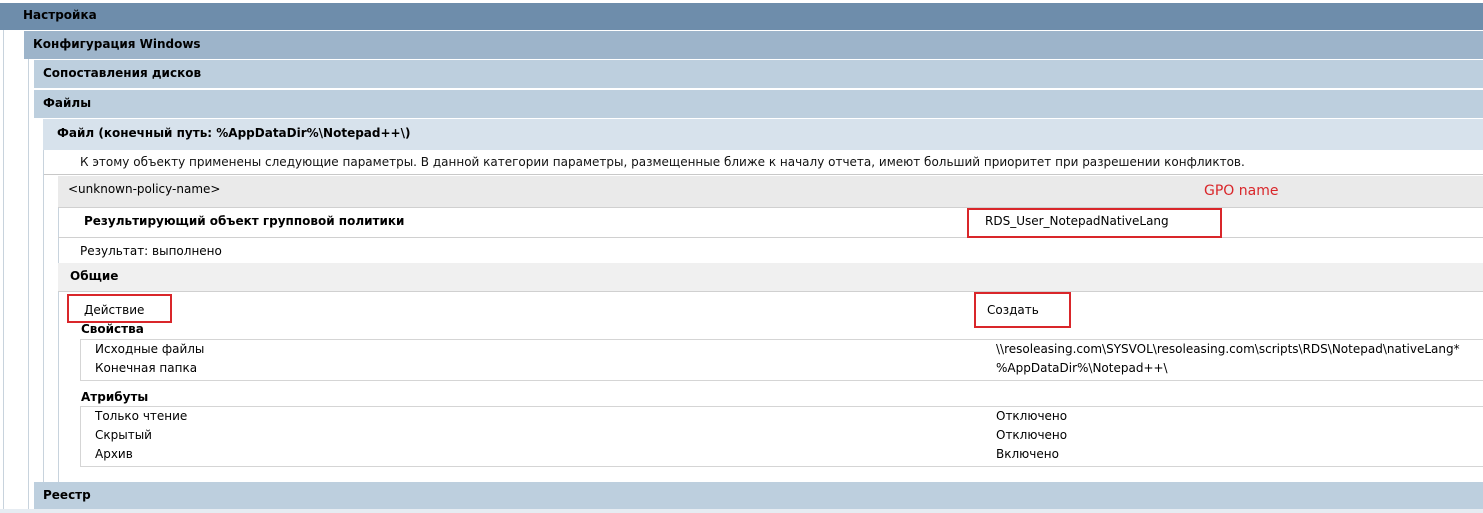  What do you see at coordinates (770, 237) in the screenshot?
I see `row-divider` at bounding box center [770, 237].